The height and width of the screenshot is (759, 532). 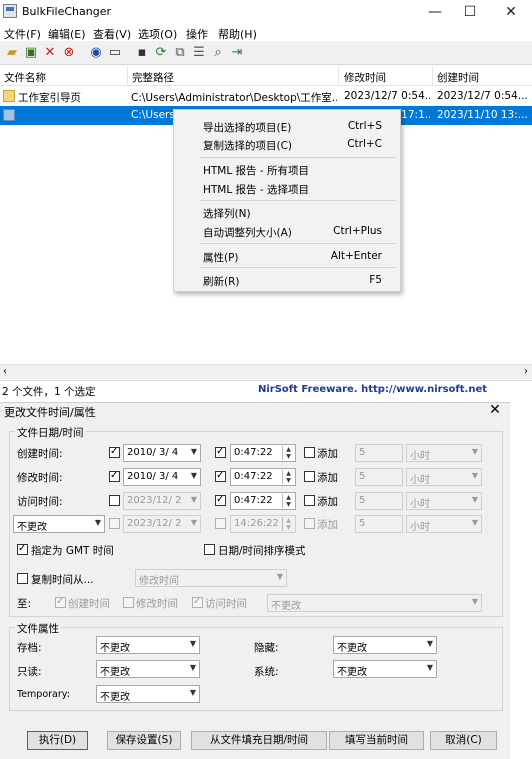 I want to click on column-modified: 修改时间, so click(x=365, y=77).